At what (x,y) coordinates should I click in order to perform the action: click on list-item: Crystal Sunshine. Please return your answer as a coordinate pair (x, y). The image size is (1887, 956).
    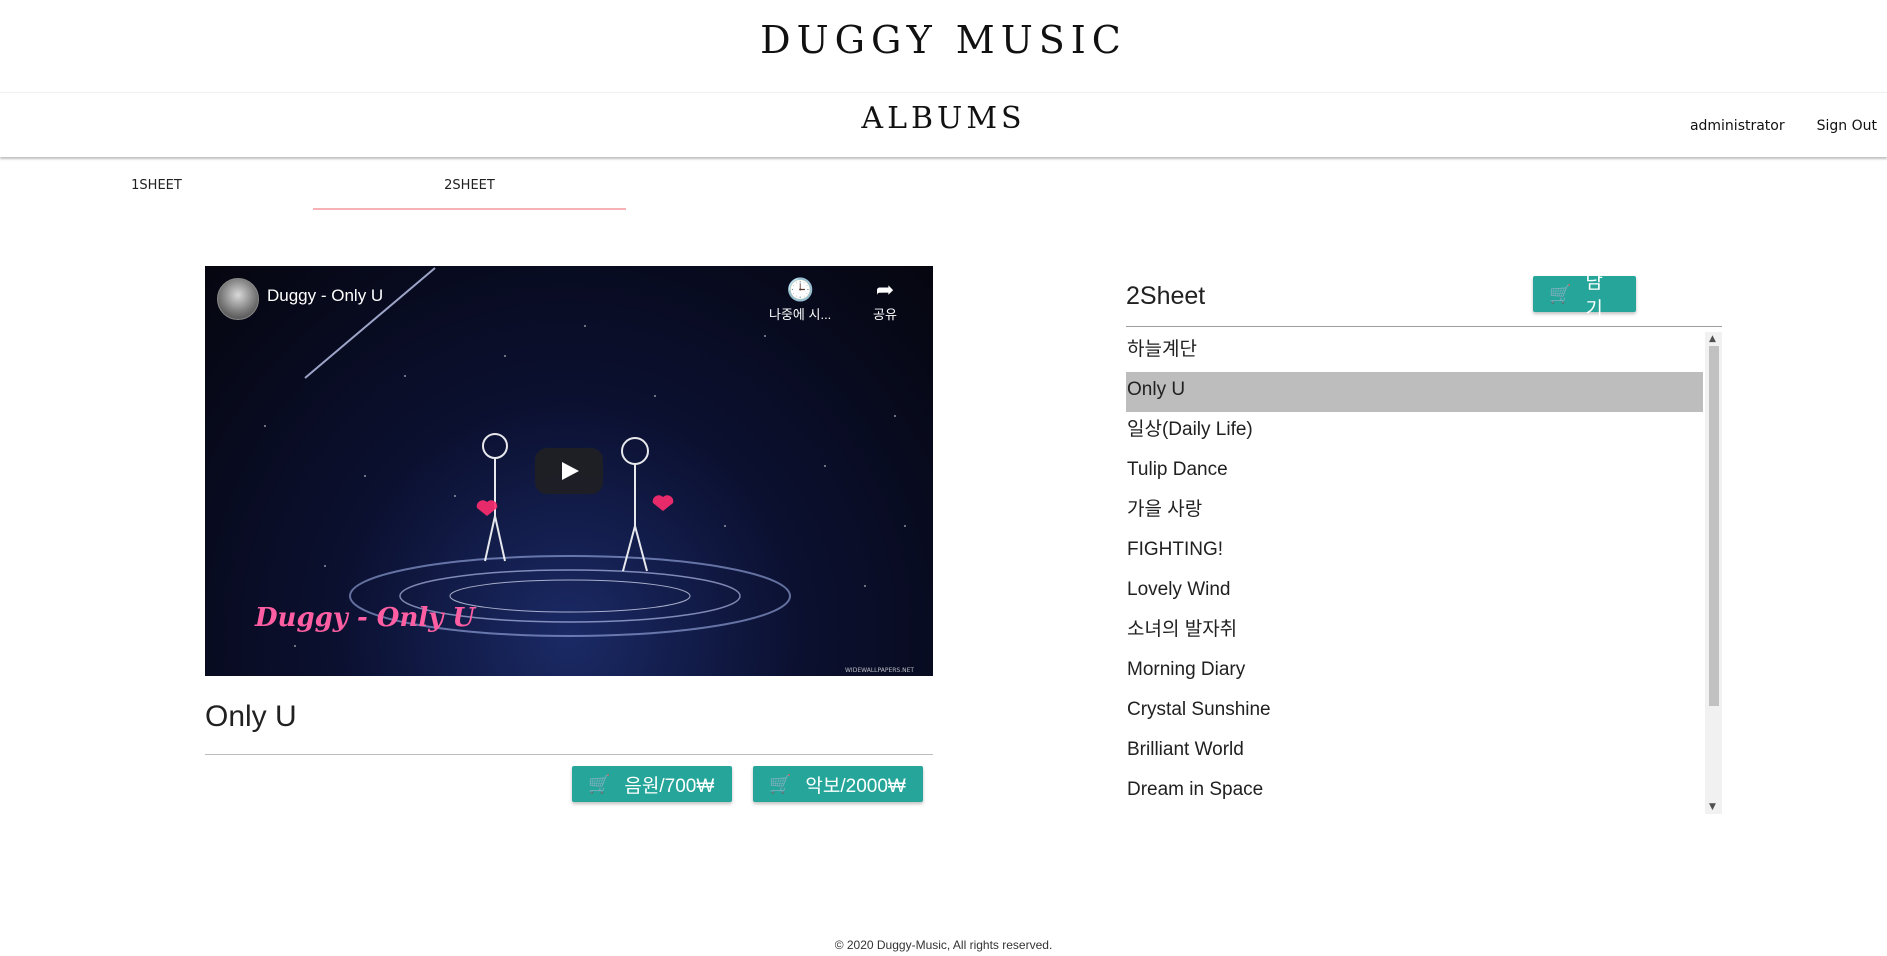
    Looking at the image, I should click on (1414, 712).